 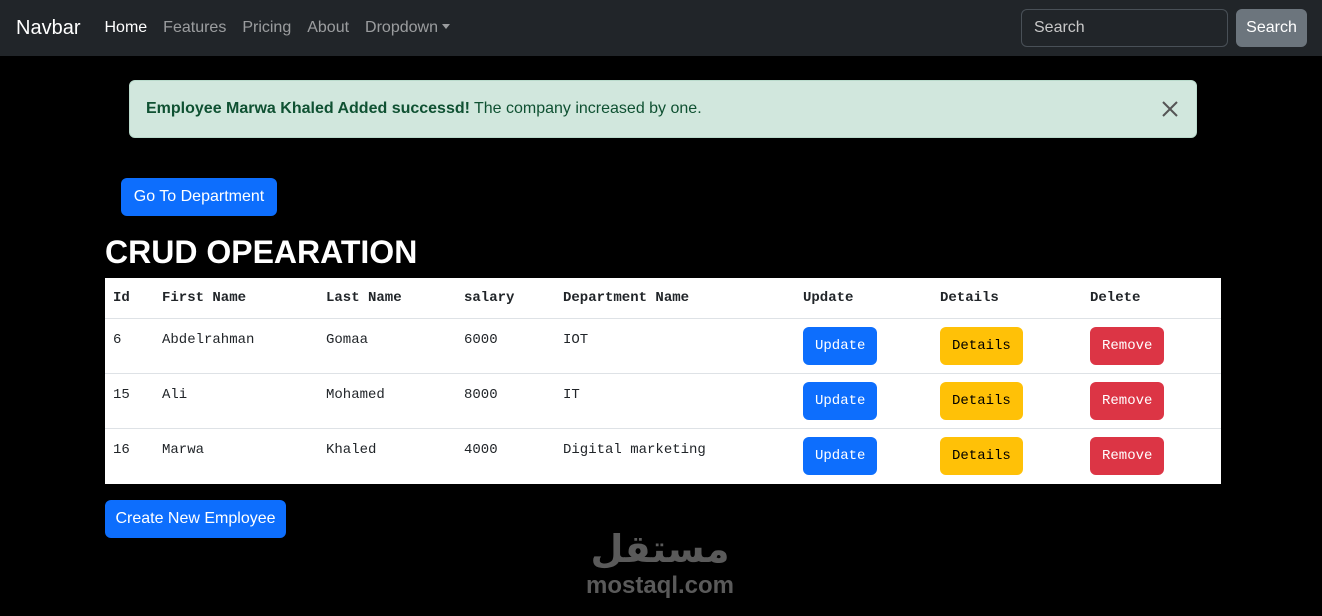 What do you see at coordinates (505, 400) in the screenshot?
I see `cell-salary: 8000` at bounding box center [505, 400].